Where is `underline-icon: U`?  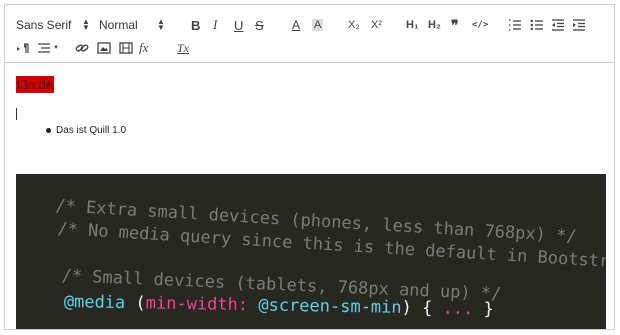
underline-icon: U is located at coordinates (239, 25).